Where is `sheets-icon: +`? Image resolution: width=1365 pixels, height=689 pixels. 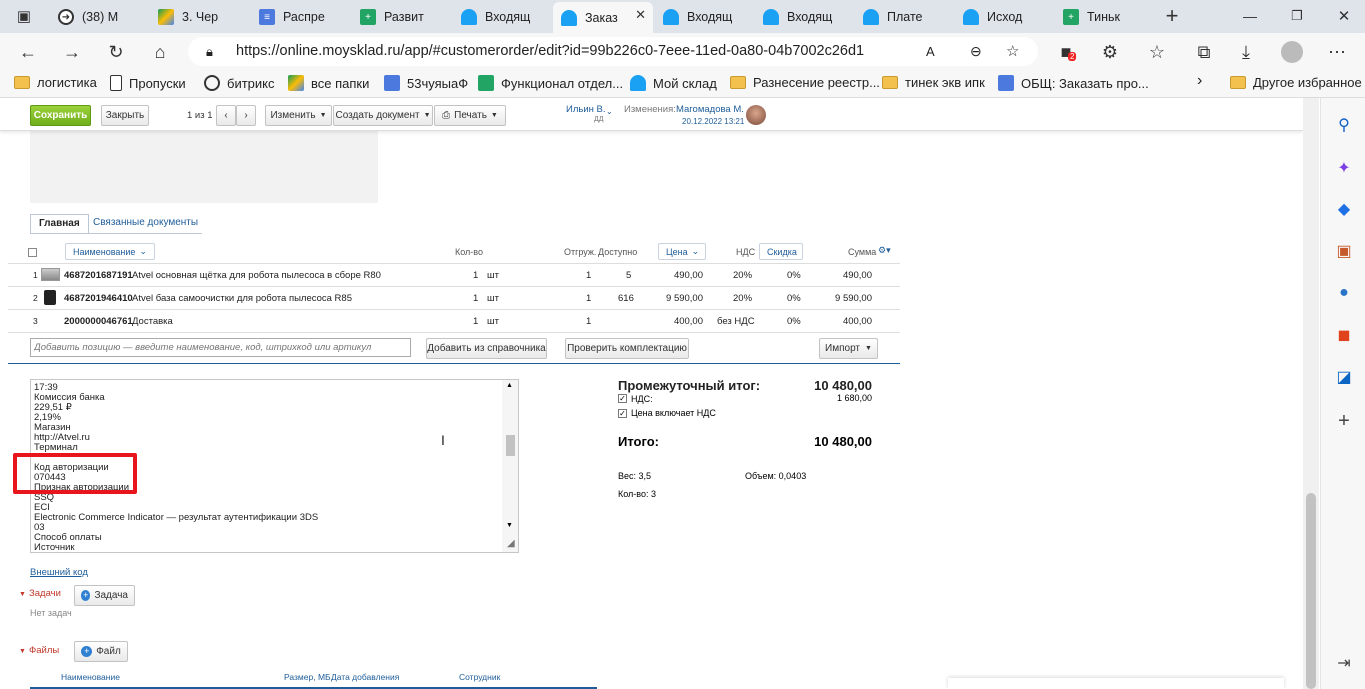 sheets-icon: + is located at coordinates (368, 17).